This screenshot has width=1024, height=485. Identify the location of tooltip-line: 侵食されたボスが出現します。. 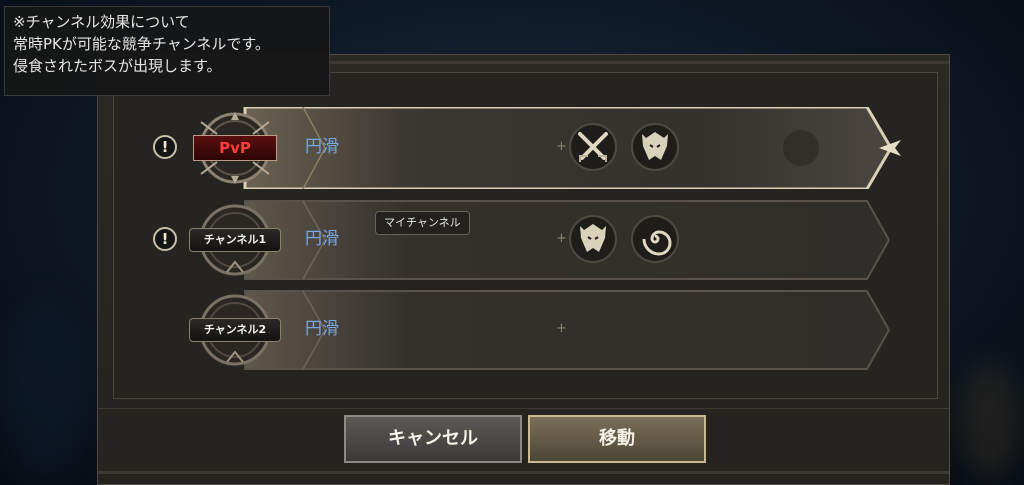
(117, 66).